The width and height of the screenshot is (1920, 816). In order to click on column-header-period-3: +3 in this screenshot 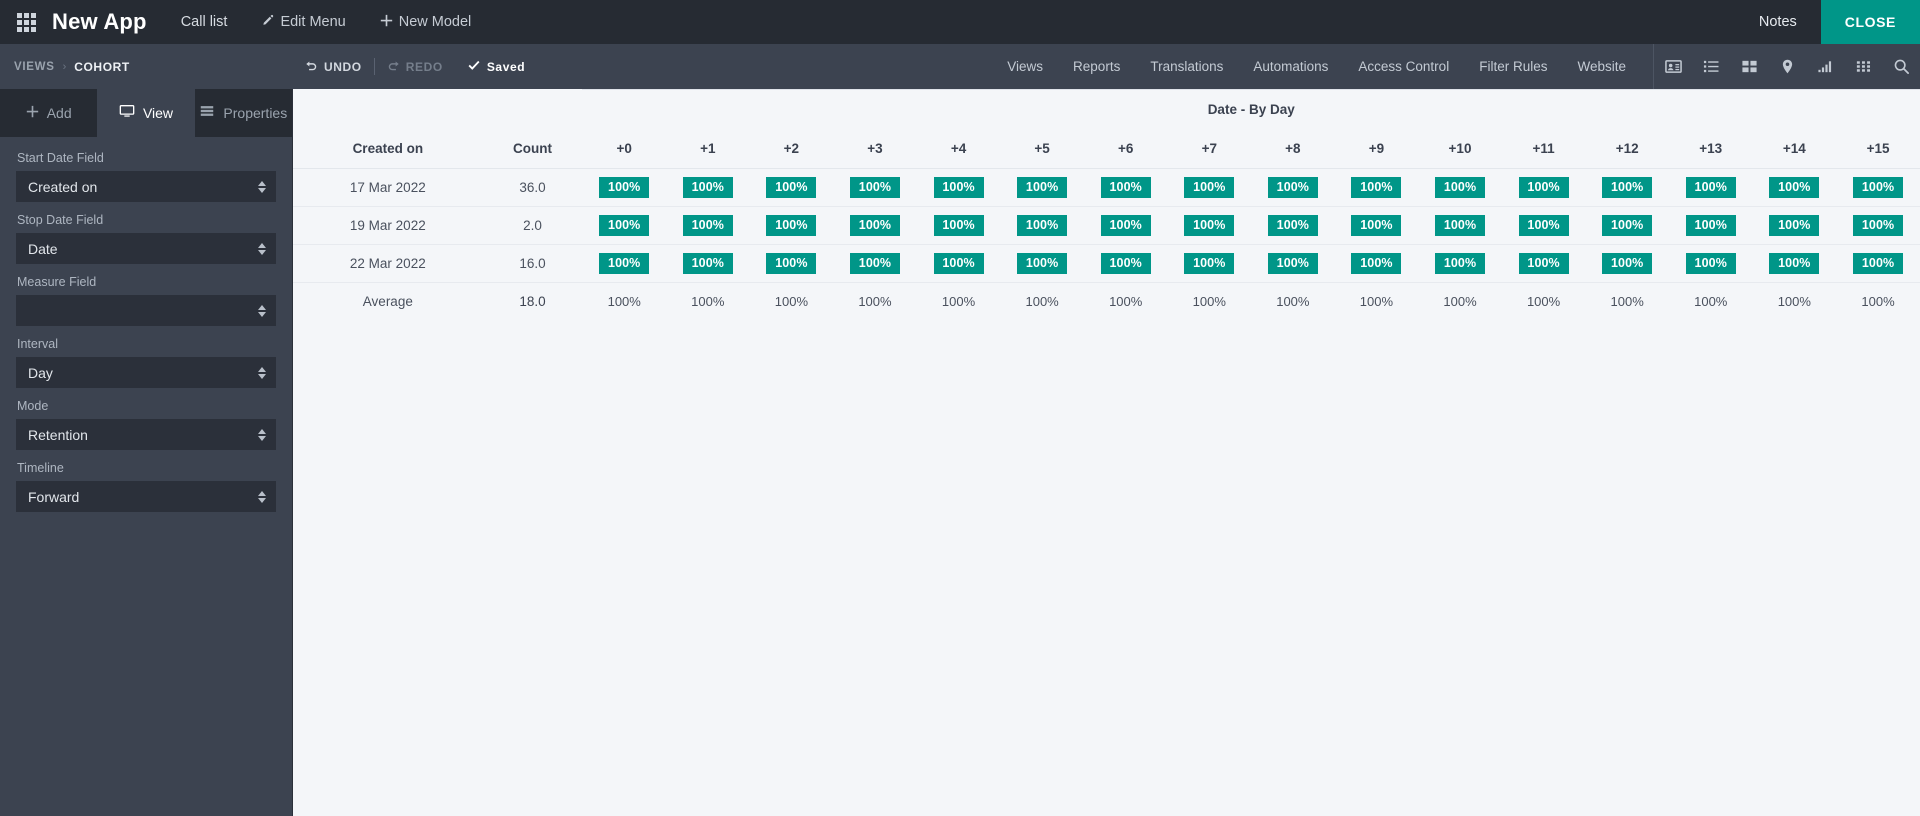, I will do `click(875, 149)`.